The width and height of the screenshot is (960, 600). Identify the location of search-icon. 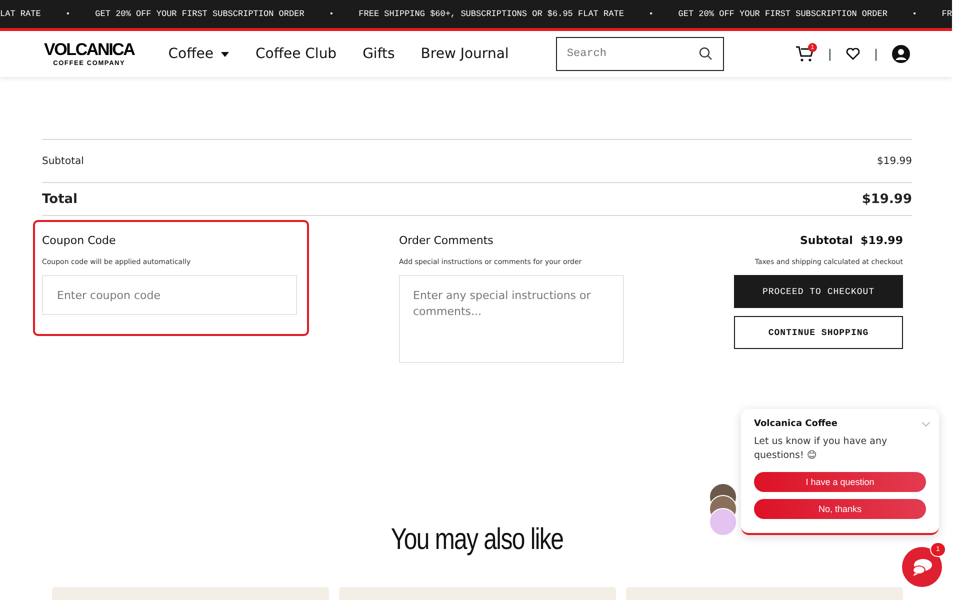
(705, 53).